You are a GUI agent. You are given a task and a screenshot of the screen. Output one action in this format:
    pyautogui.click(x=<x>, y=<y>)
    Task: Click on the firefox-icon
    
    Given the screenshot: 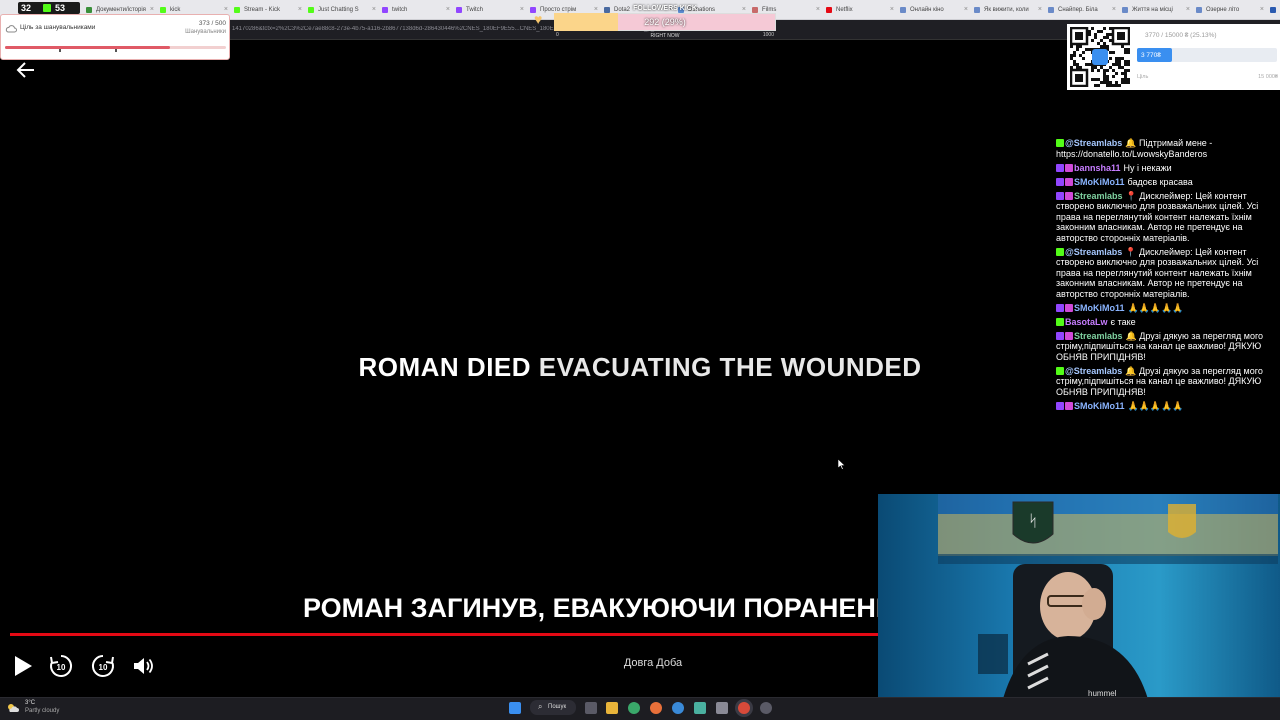 What is the action you would take?
    pyautogui.click(x=656, y=708)
    